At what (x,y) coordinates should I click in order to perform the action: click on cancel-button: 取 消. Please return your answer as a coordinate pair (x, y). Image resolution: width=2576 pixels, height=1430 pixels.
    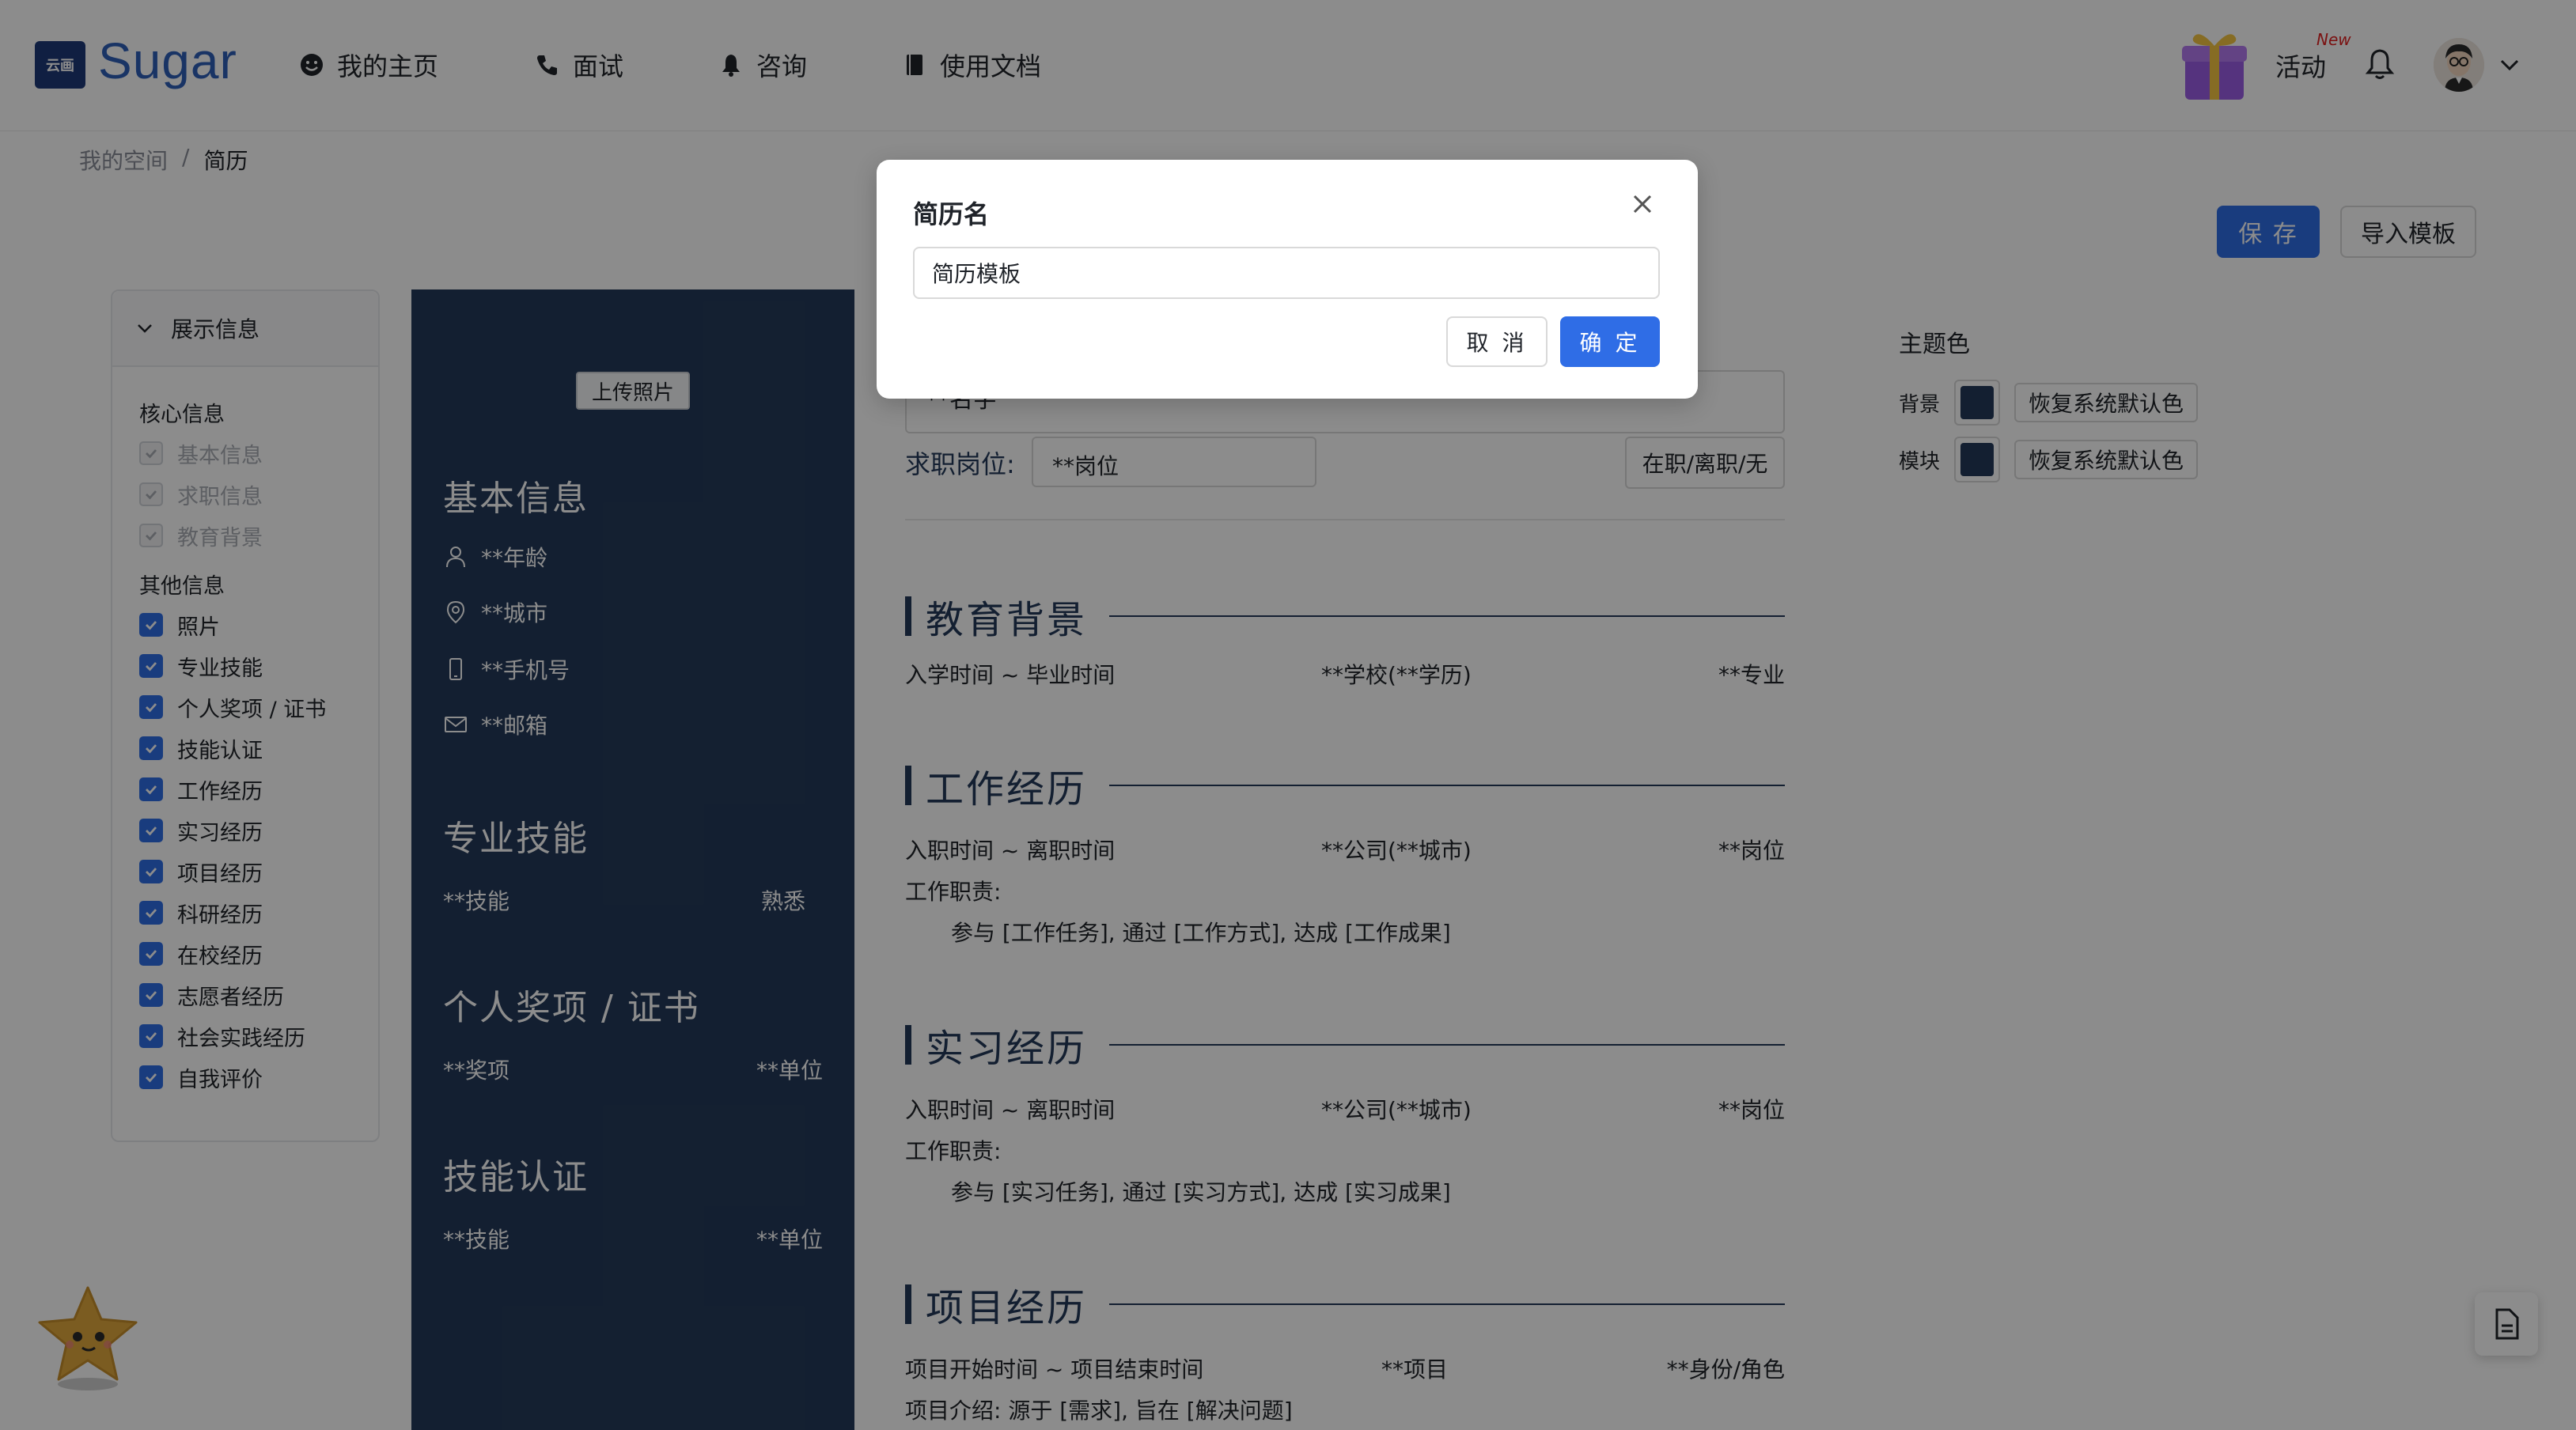
    Looking at the image, I should click on (1496, 341).